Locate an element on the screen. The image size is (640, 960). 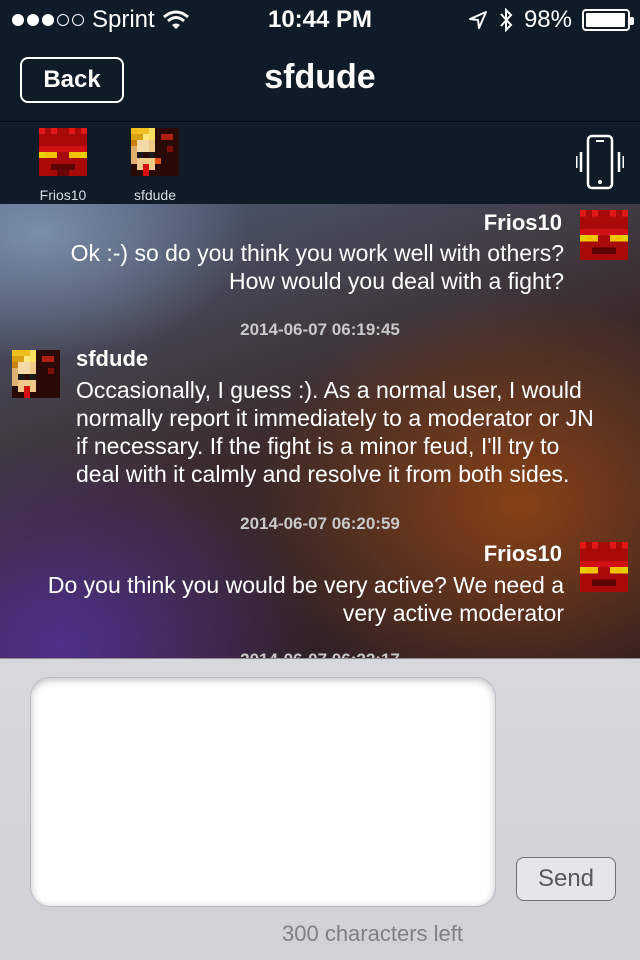
message-line: very active moderator is located at coordinates (453, 613).